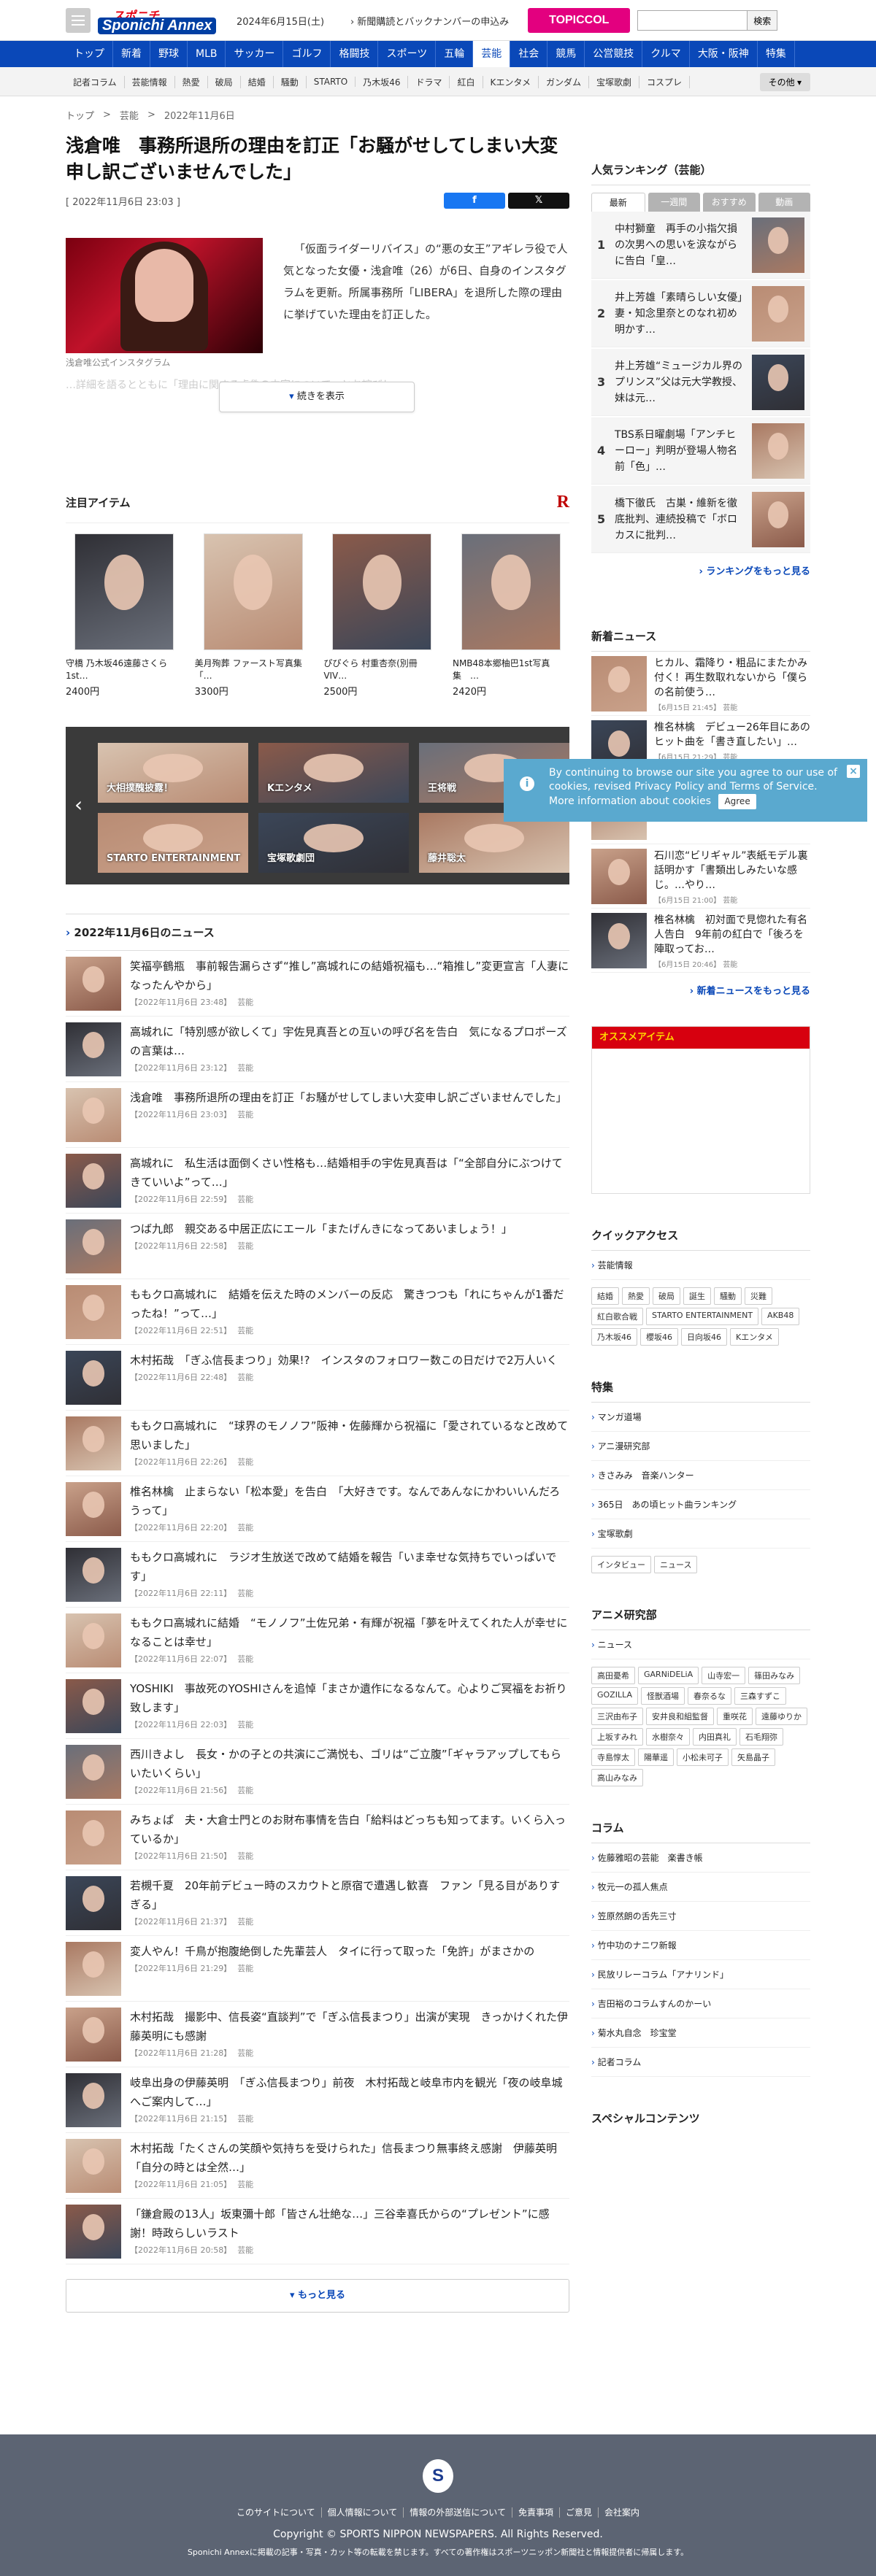  Describe the element at coordinates (331, 82) in the screenshot. I see `subnav-item-6: STARTO` at that location.